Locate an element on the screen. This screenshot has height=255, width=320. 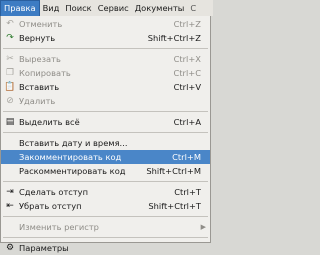
menu-item-select-all: ▤ Выделить всё Ctrl+A is located at coordinates (105, 122).